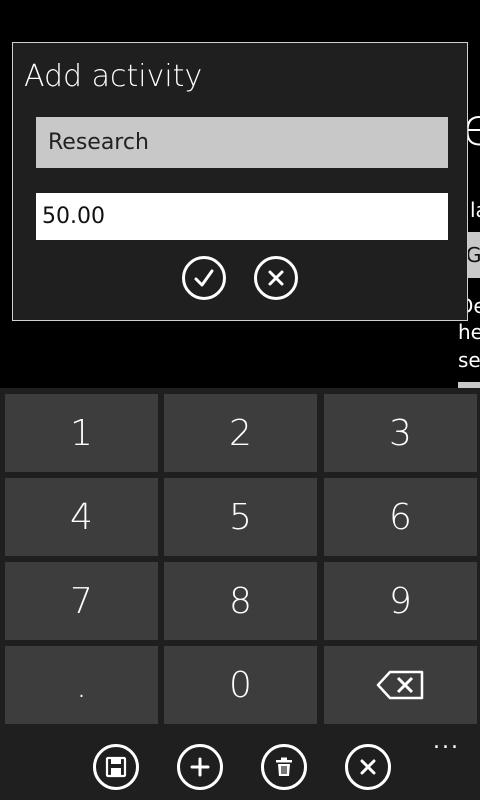 This screenshot has width=480, height=800. I want to click on activity-picker: Research, so click(242, 142).